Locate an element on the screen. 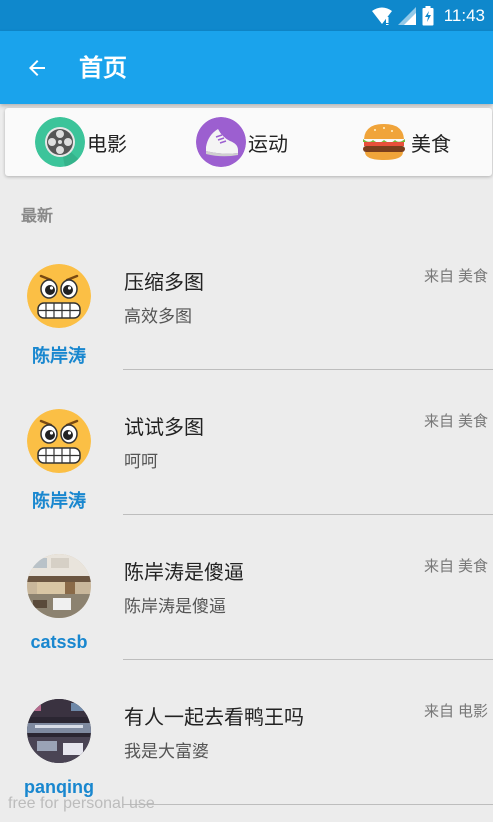 Image resolution: width=493 pixels, height=822 pixels. section-title-latest: 最新 is located at coordinates (37, 215).